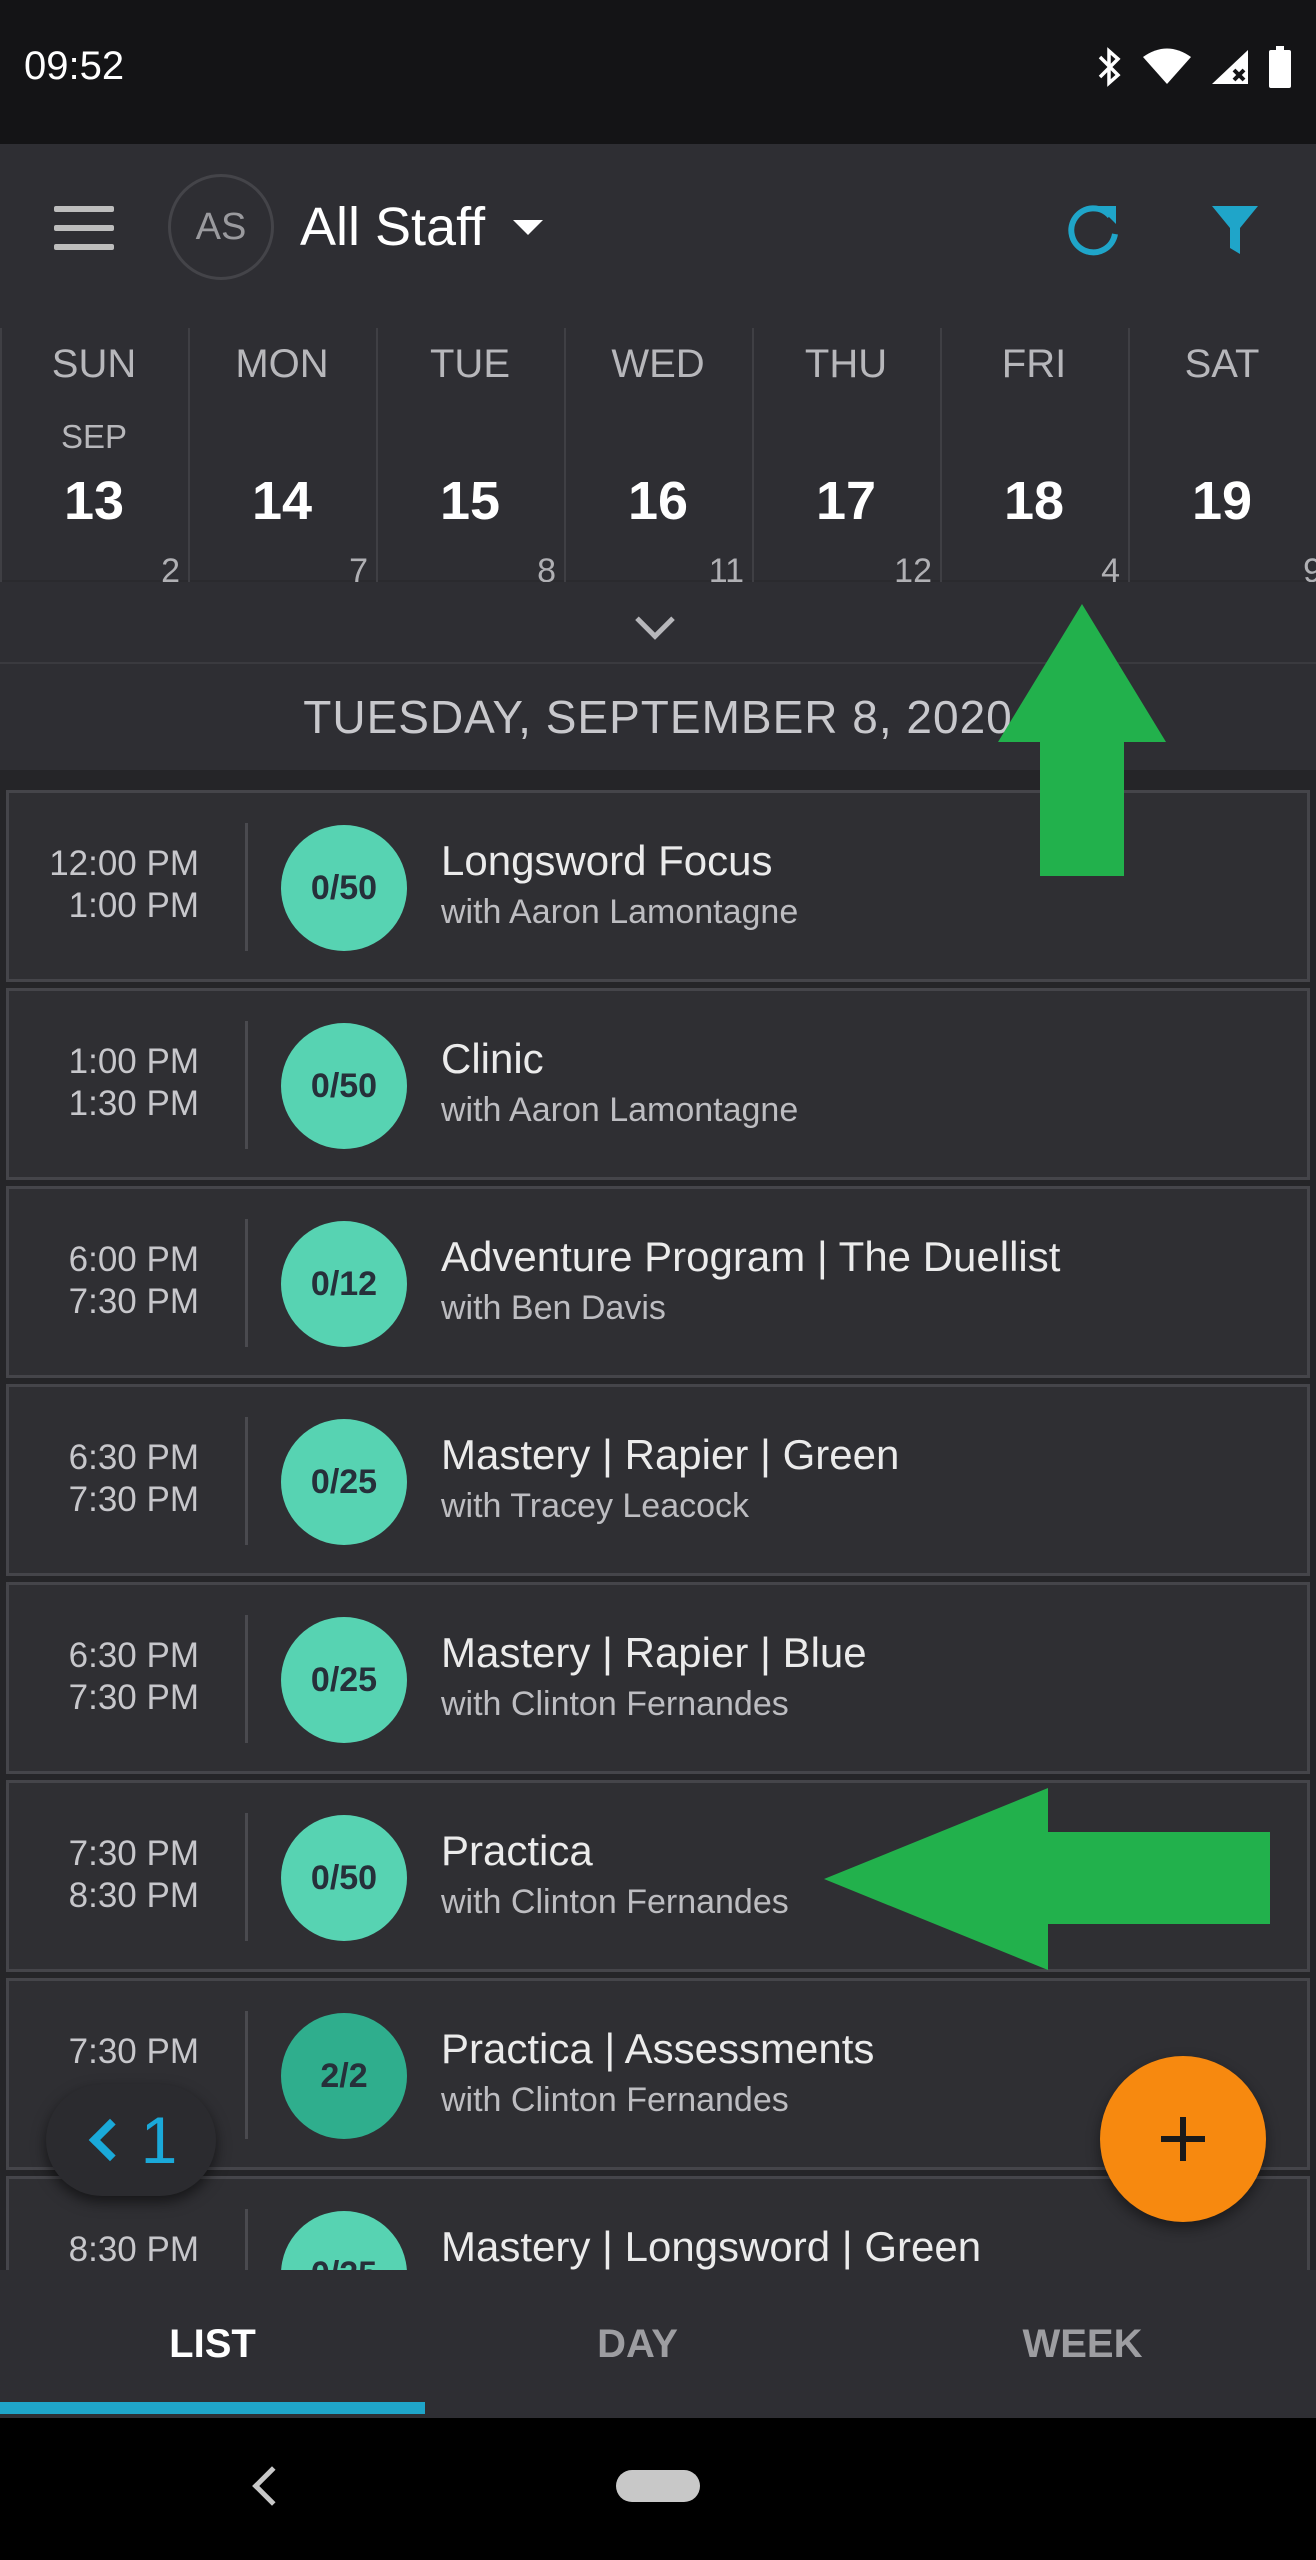 This screenshot has width=1316, height=2560. What do you see at coordinates (492, 1058) in the screenshot?
I see `class-title: Clinic` at bounding box center [492, 1058].